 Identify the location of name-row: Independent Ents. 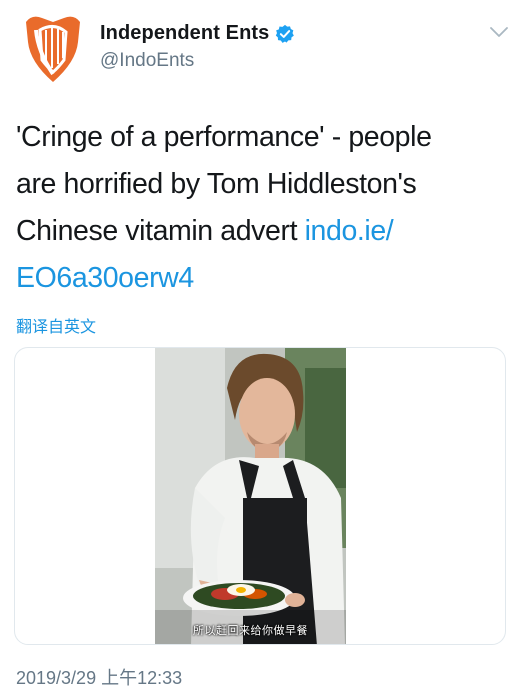
(197, 33).